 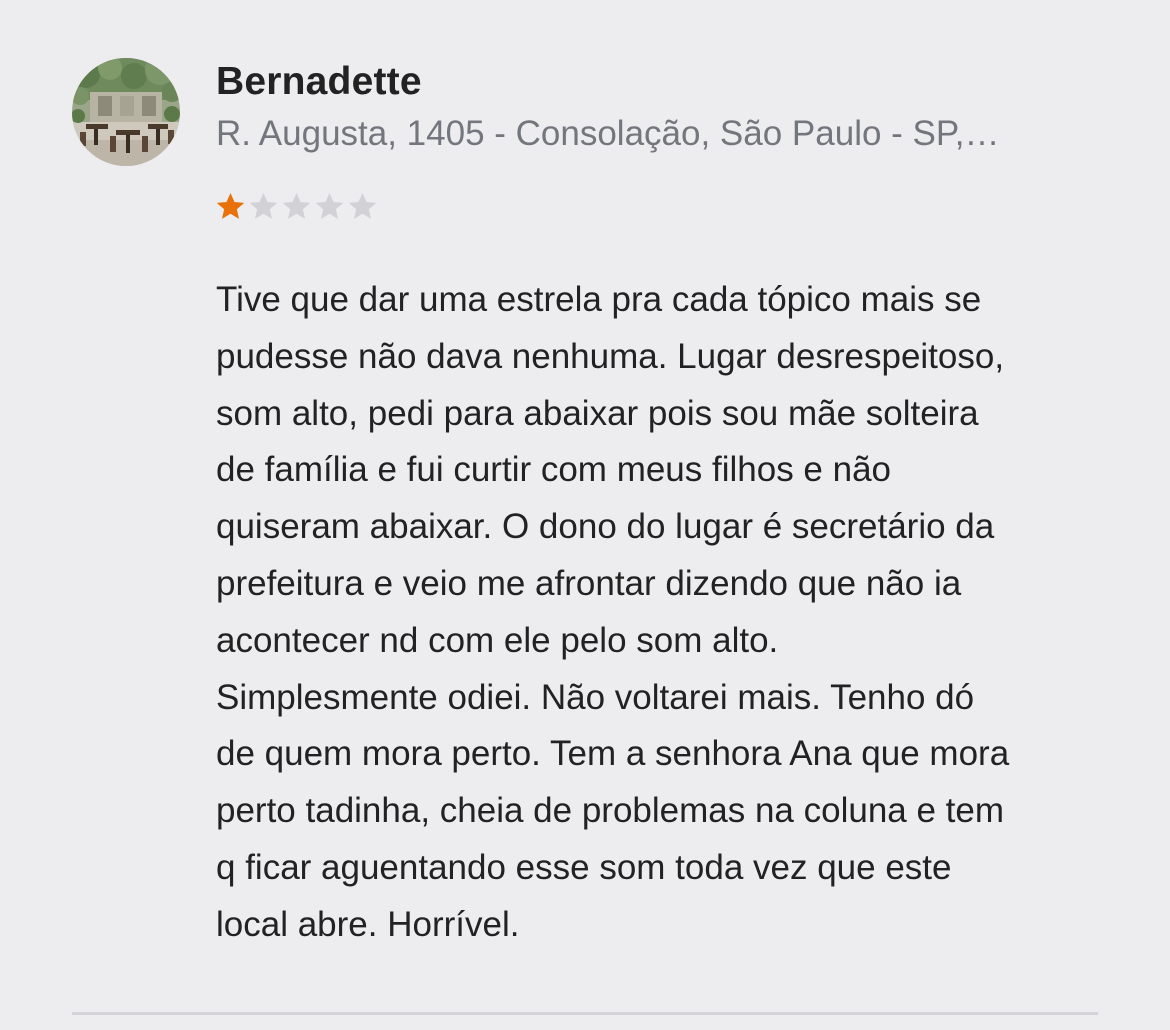 I want to click on avatar, so click(x=126, y=112).